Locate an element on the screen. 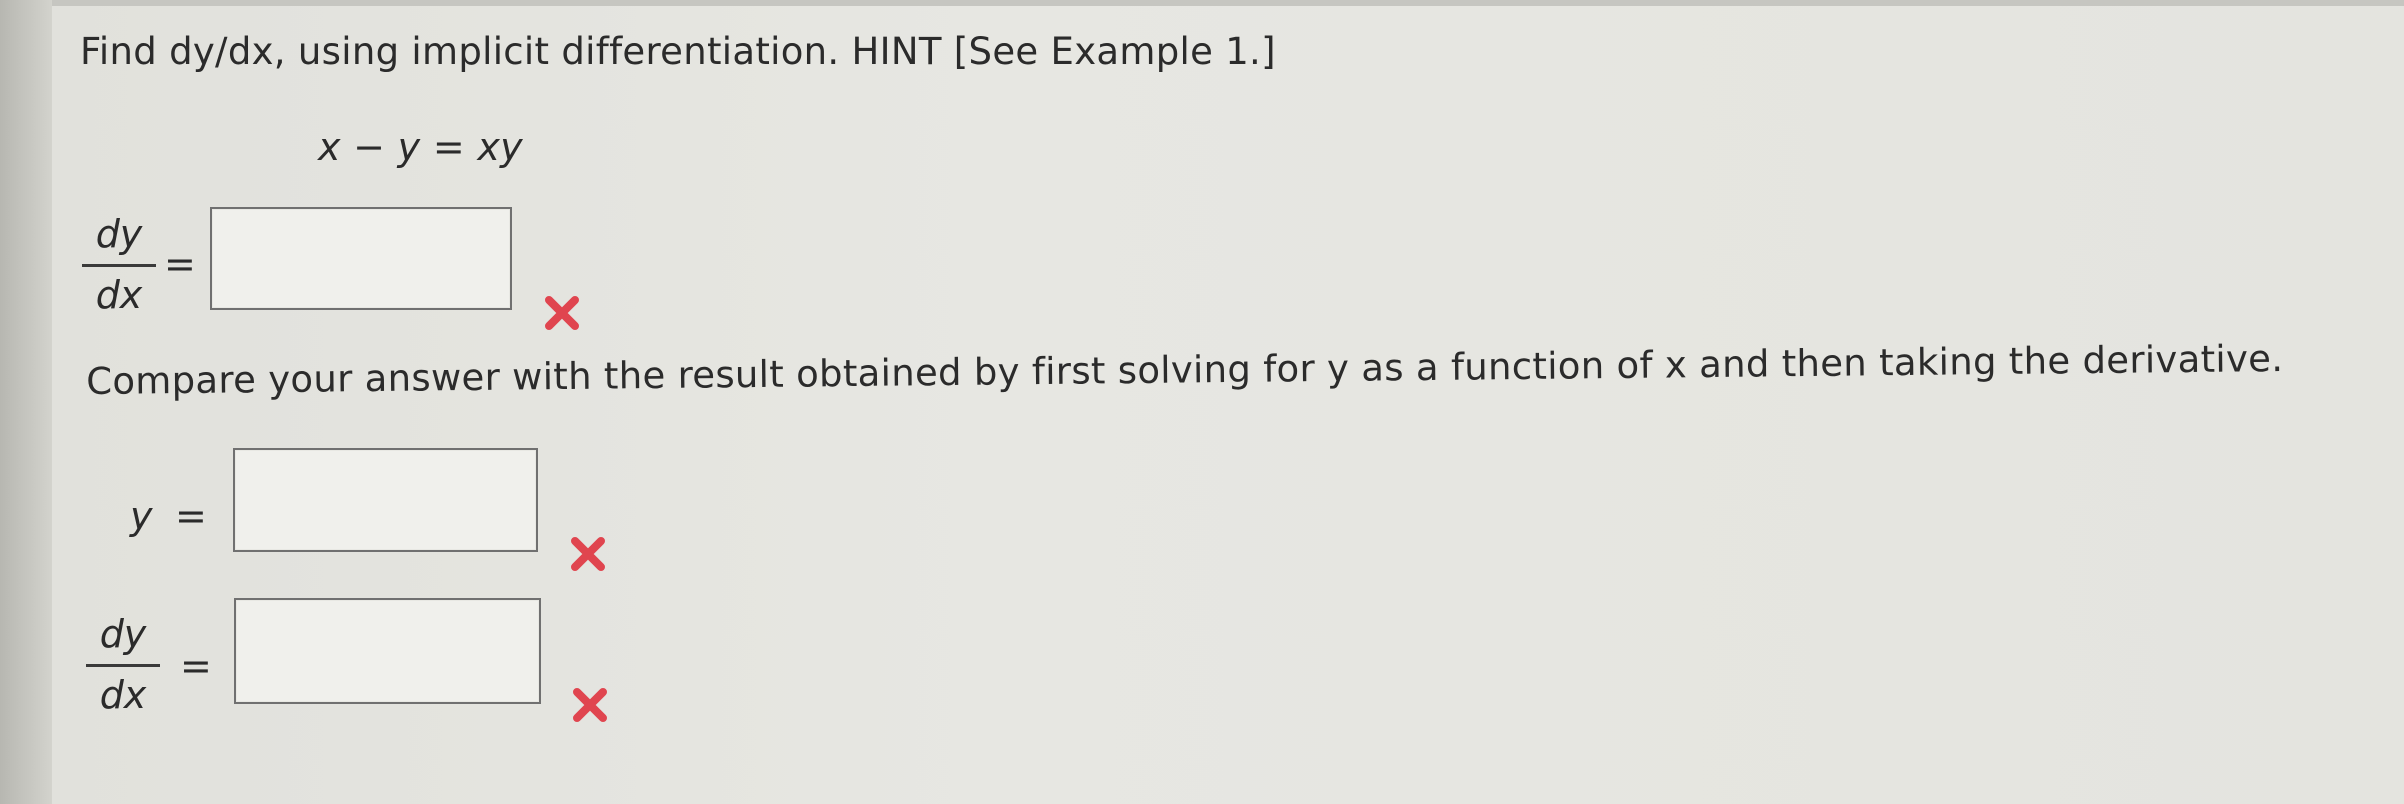 Image resolution: width=2404 pixels, height=804 pixels. derivative-answer-input is located at coordinates (389, 652).